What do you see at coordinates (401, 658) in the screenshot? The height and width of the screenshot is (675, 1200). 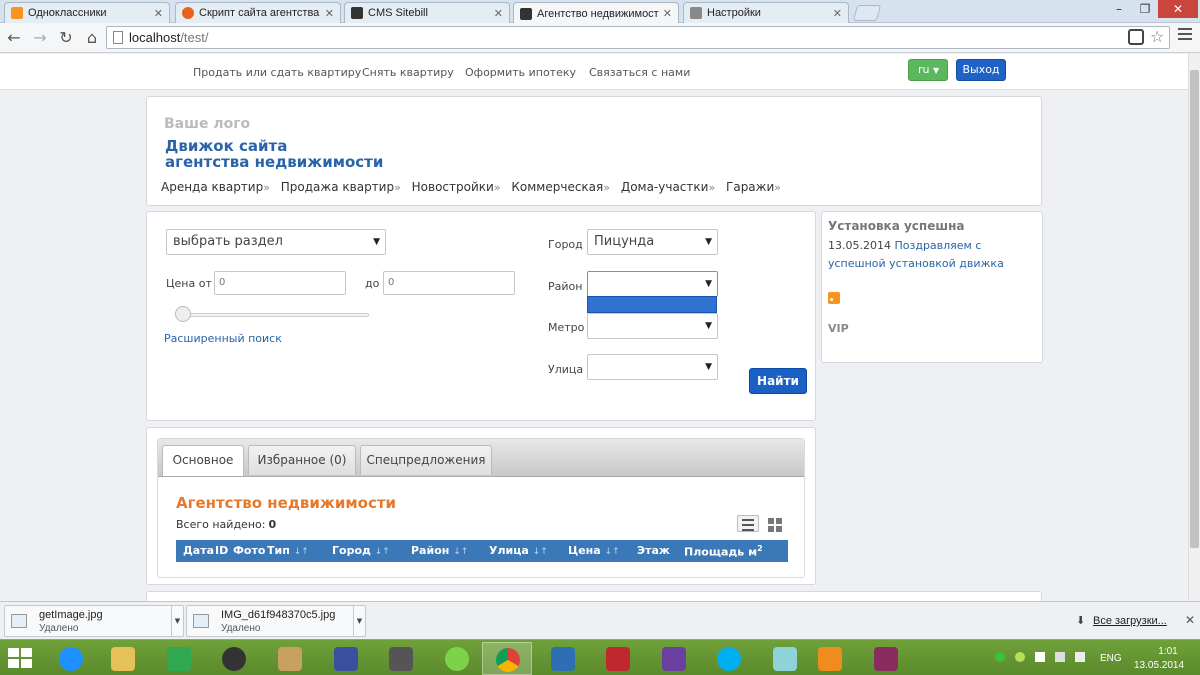 I see `game-app-icon` at bounding box center [401, 658].